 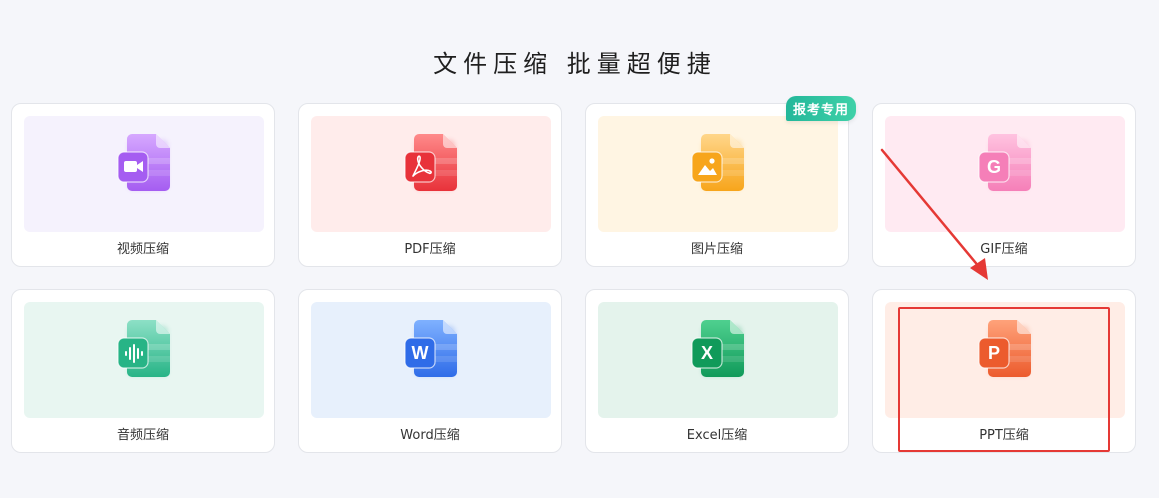 What do you see at coordinates (430, 435) in the screenshot?
I see `card-label: Word压缩` at bounding box center [430, 435].